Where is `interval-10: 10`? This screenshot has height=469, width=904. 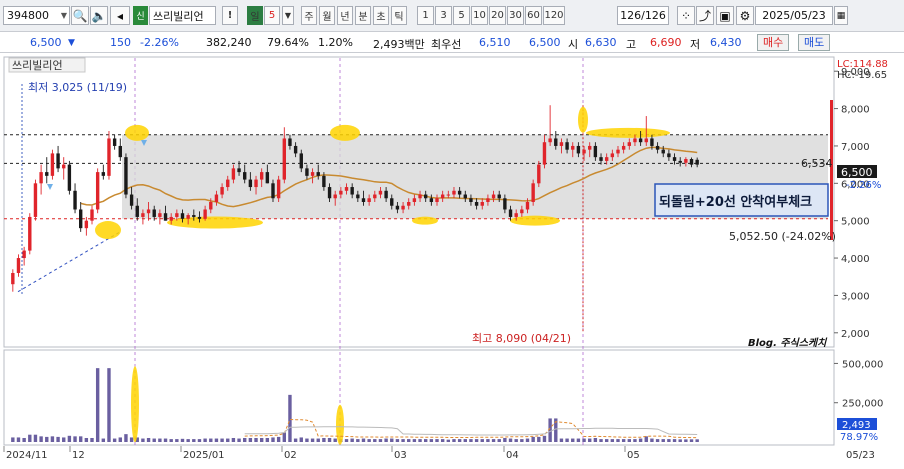
interval-10: 10 is located at coordinates (479, 15).